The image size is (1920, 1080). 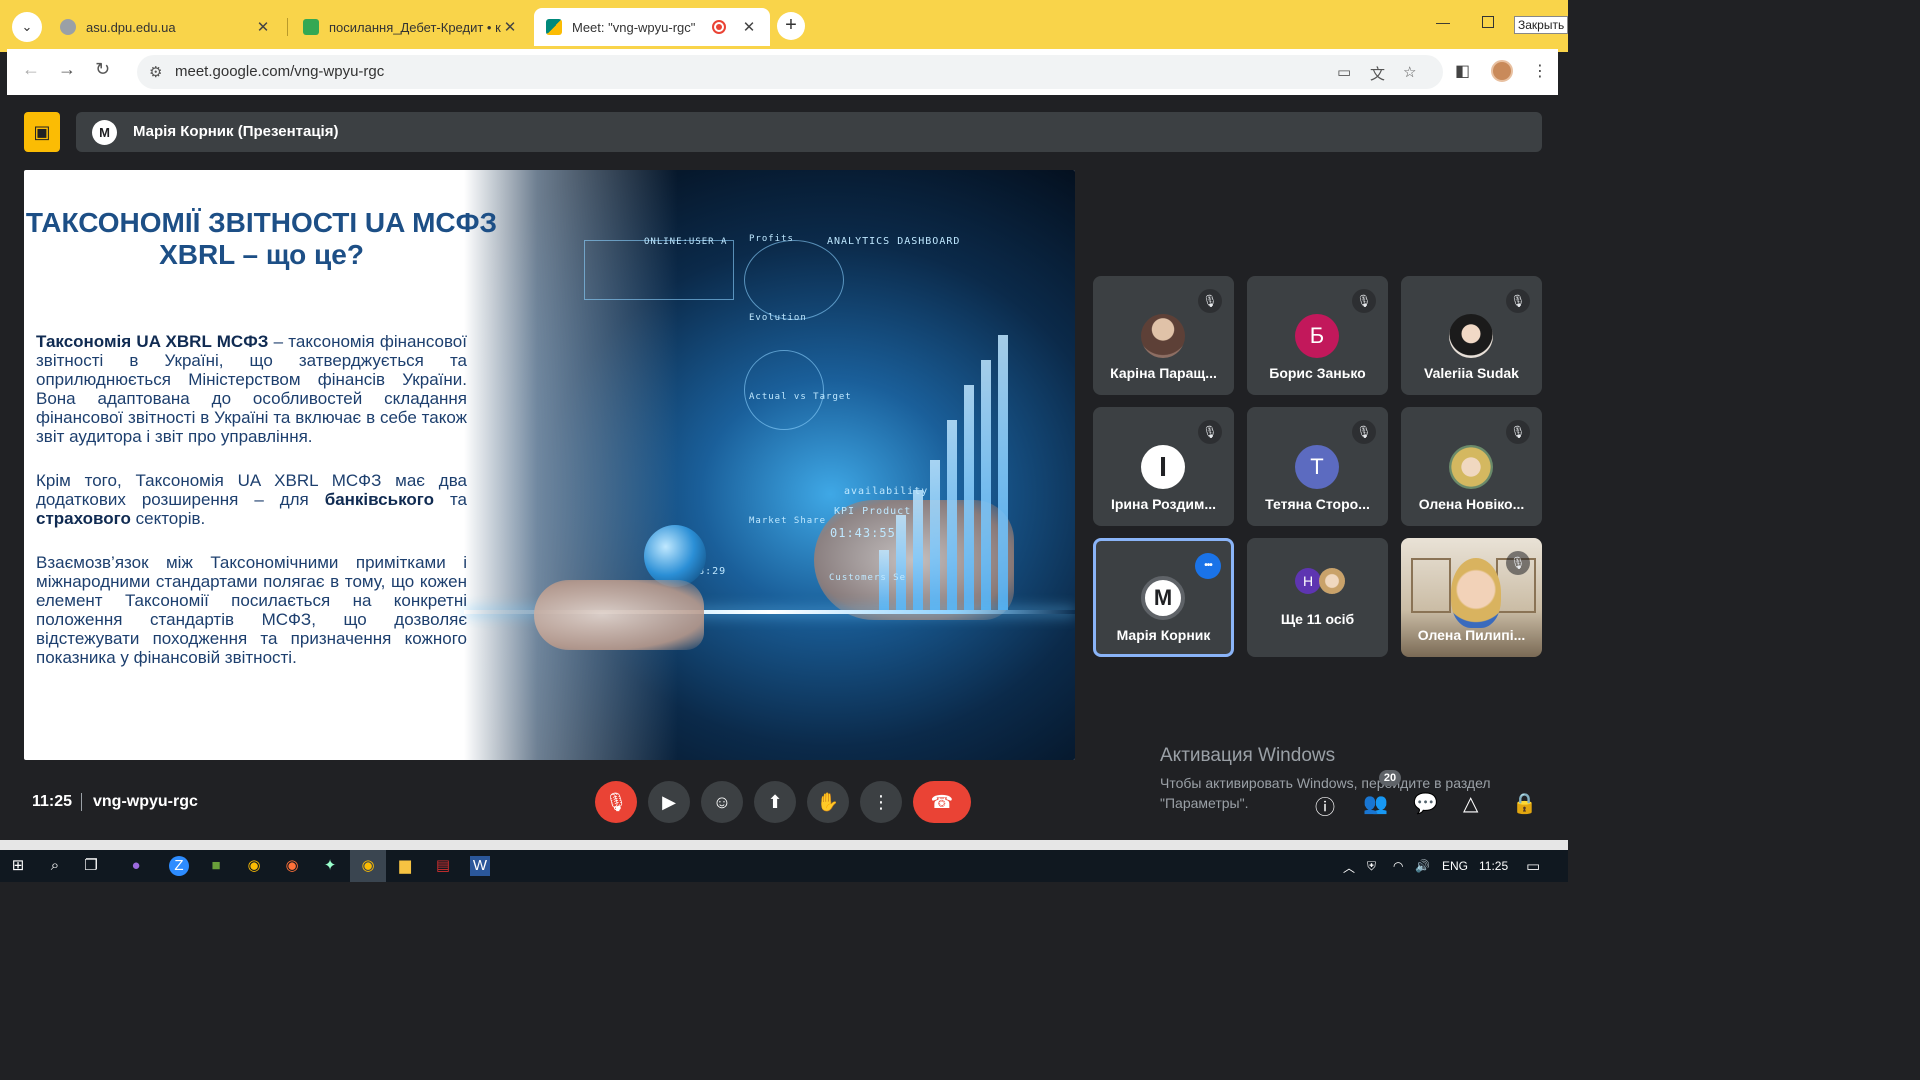 I want to click on url-text: meet.google.com/vng-wpyu-rgc, so click(x=280, y=71).